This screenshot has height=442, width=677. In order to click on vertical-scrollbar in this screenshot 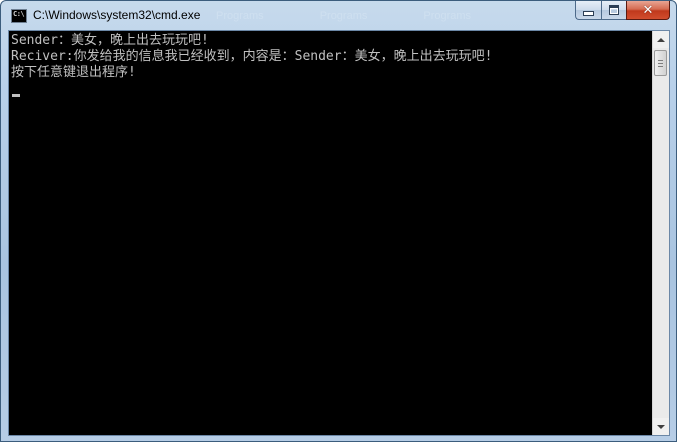, I will do `click(660, 233)`.